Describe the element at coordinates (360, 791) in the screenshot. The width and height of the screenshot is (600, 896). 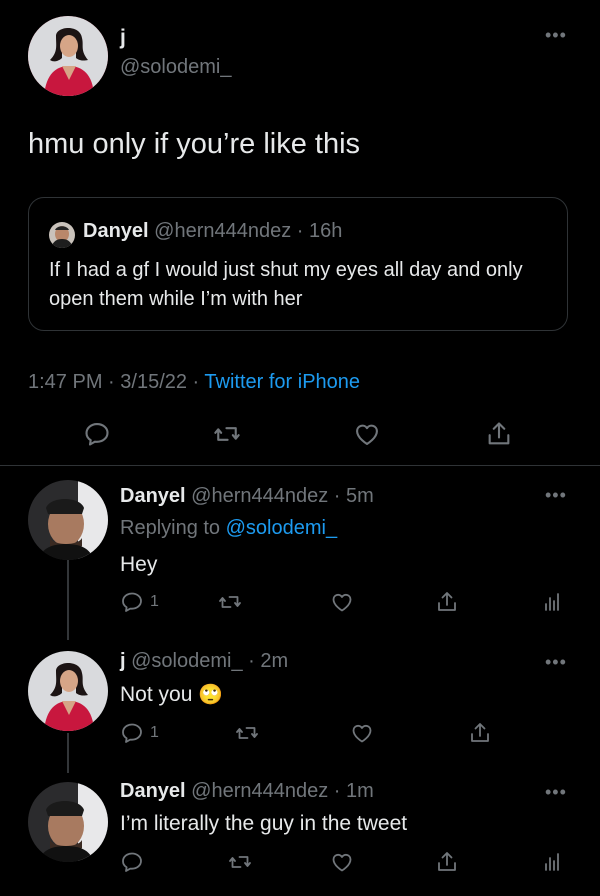
I see `reply-time: 1m` at that location.